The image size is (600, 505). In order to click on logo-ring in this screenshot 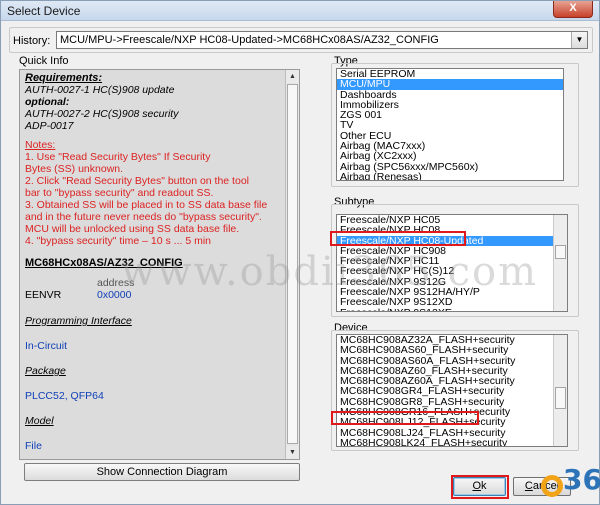, I will do `click(552, 486)`.